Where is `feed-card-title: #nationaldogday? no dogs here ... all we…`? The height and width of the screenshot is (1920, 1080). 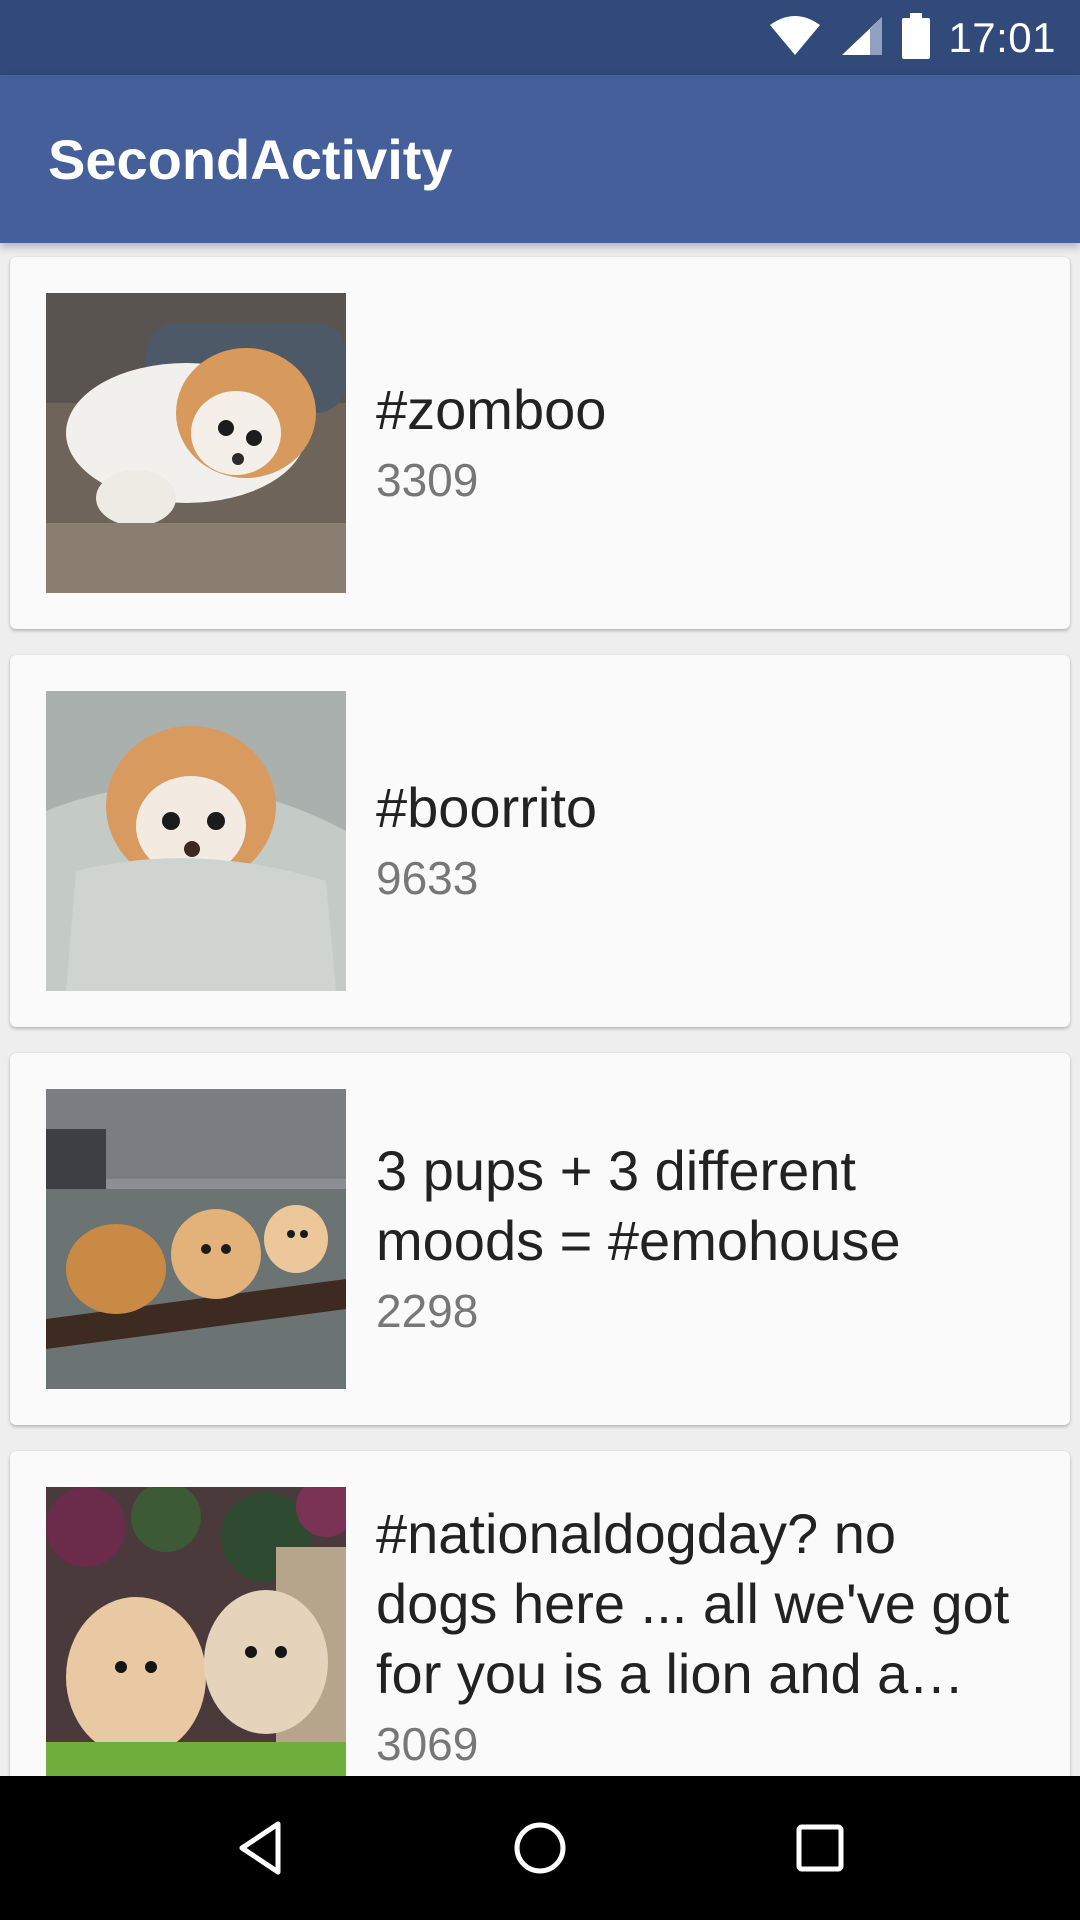 feed-card-title: #nationaldogday? no dogs here ... all we… is located at coordinates (693, 1603).